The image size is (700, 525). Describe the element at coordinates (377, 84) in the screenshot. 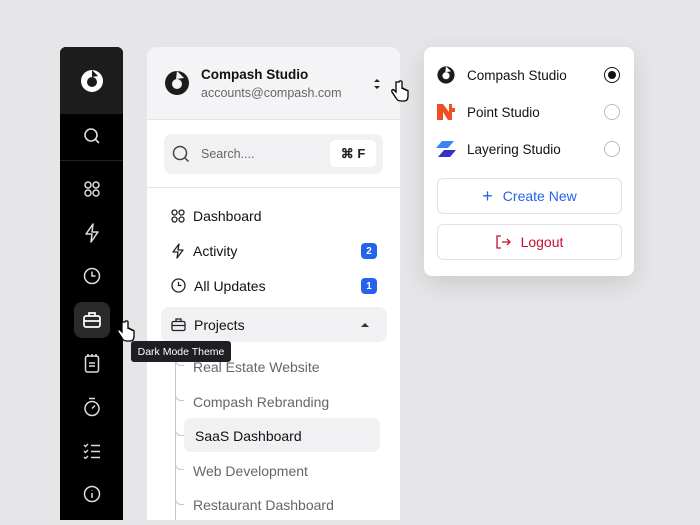

I see `chevron-updown-icon` at that location.